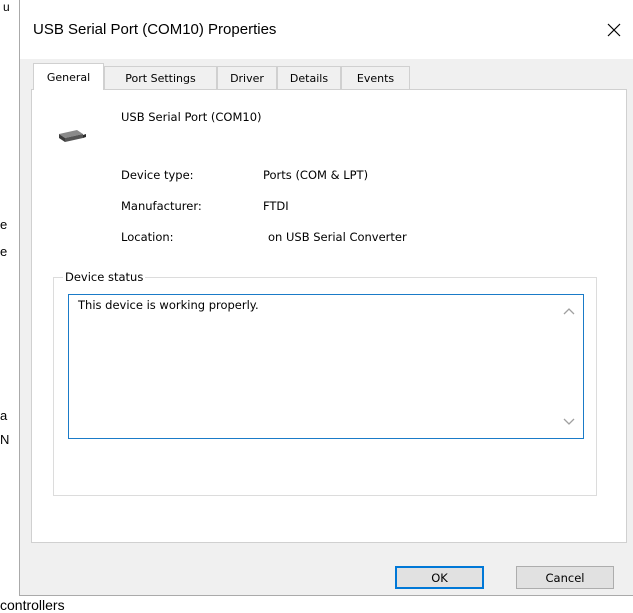 Image resolution: width=633 pixels, height=613 pixels. I want to click on scroll-down-button, so click(569, 422).